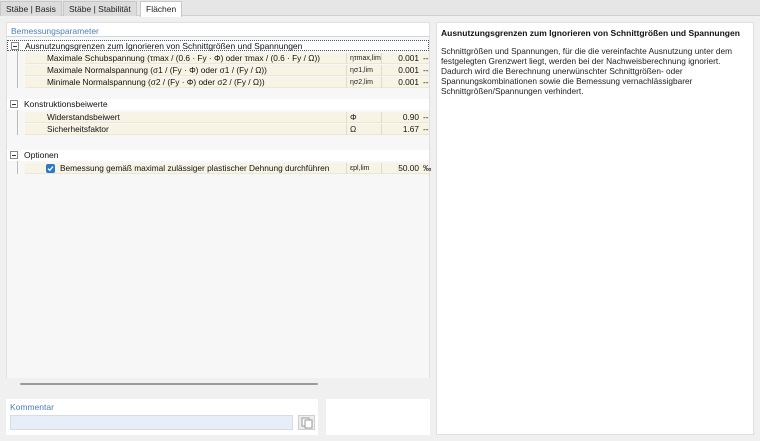  I want to click on param-symbol: Φ, so click(353, 117).